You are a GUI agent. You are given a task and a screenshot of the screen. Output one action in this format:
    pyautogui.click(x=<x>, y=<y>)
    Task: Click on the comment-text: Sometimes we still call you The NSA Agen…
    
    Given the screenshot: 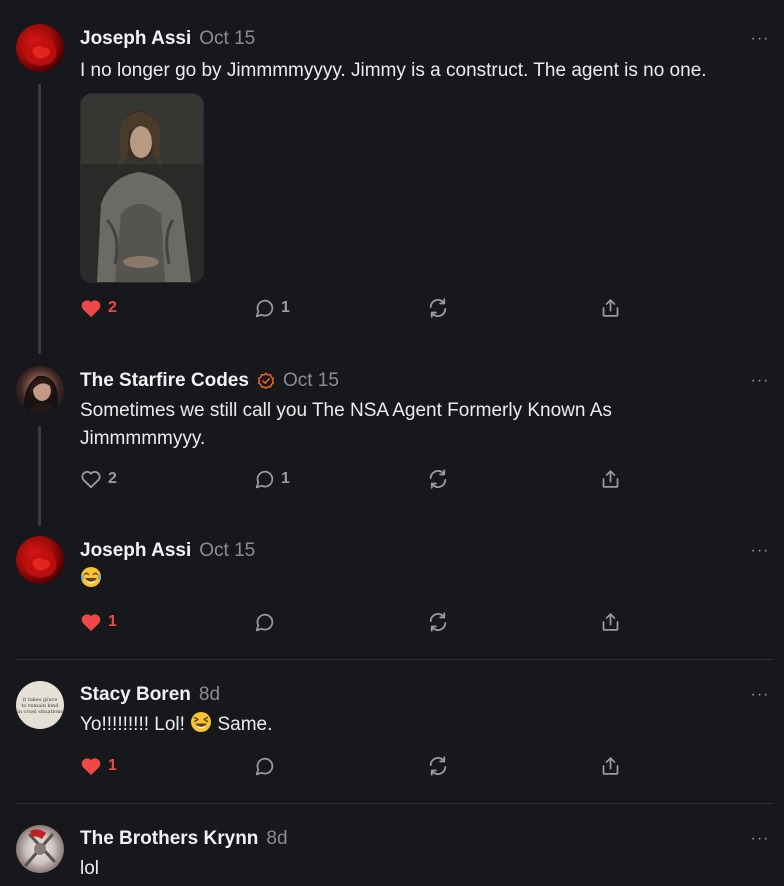 What is the action you would take?
    pyautogui.click(x=346, y=424)
    